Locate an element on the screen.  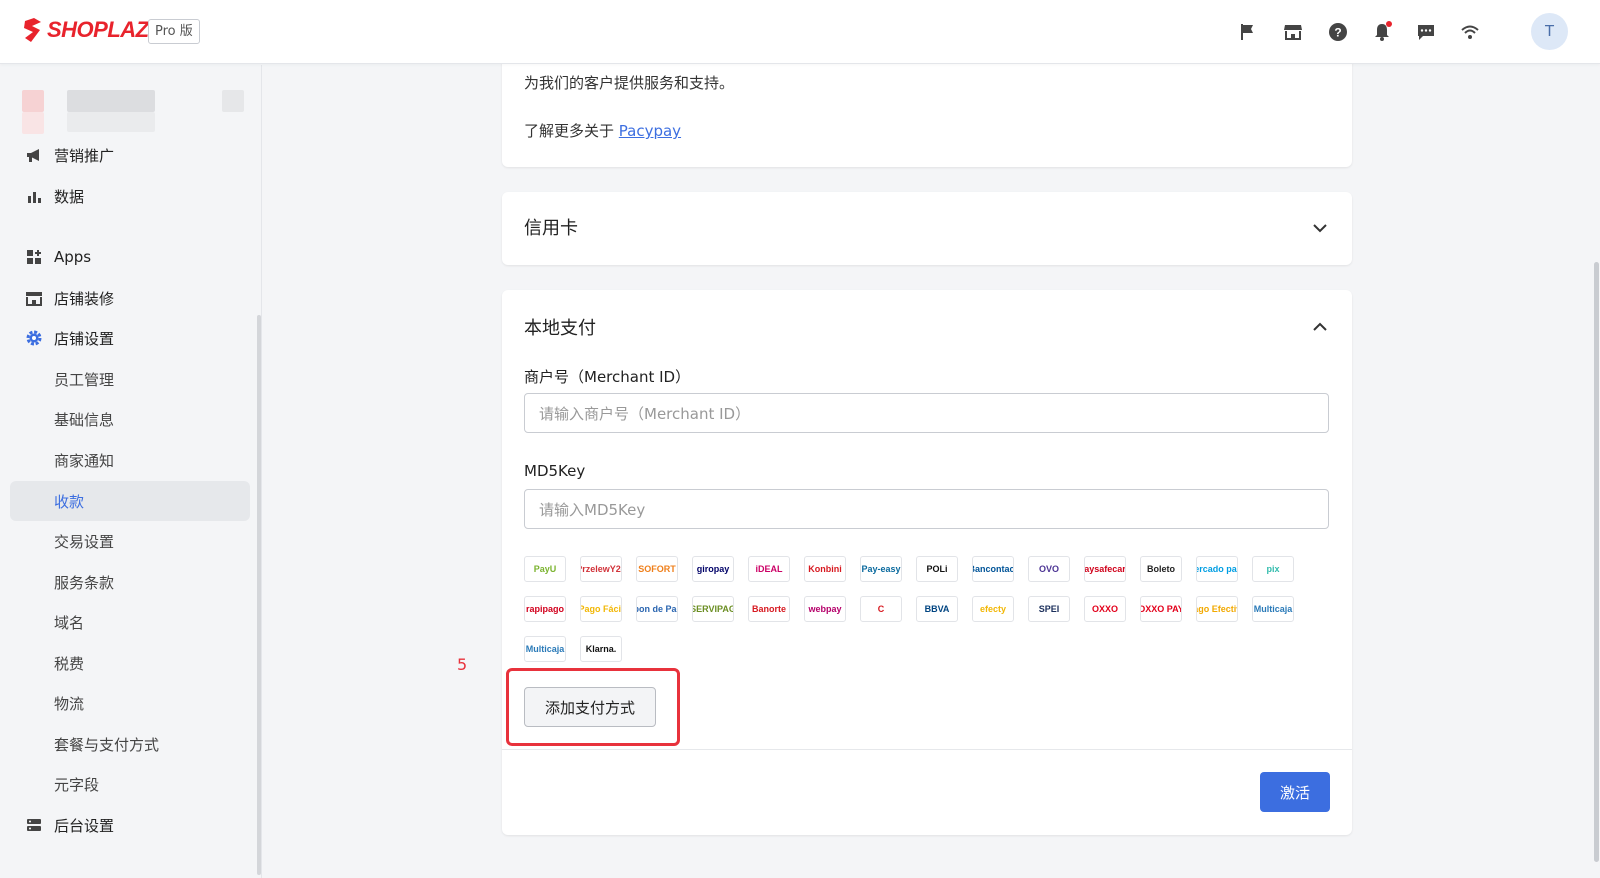
payment-method-logo: iDEAL is located at coordinates (769, 569).